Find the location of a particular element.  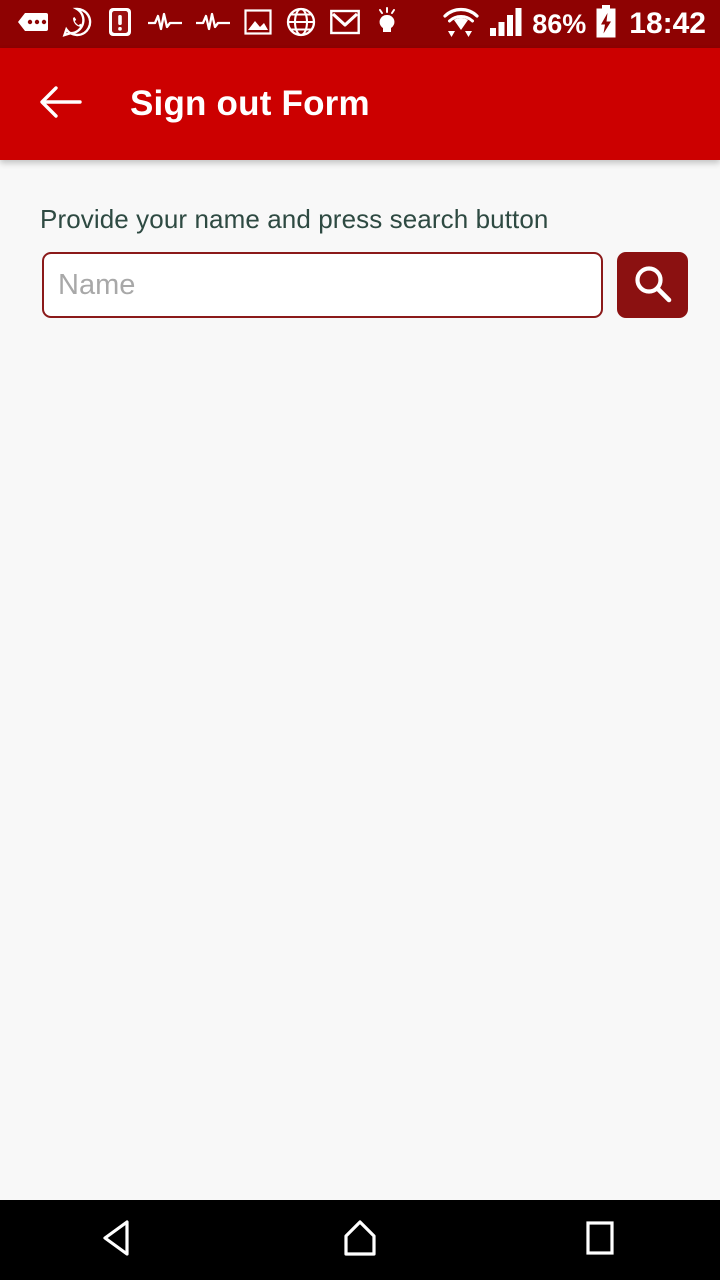

nav-back-icon is located at coordinates (120, 1240).